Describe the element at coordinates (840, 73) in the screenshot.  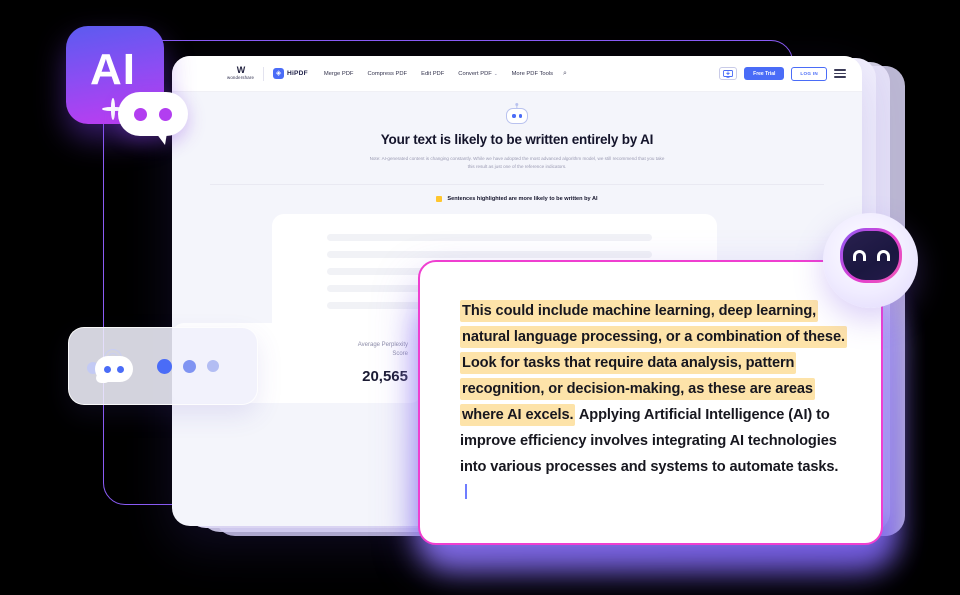
I see `hamburger-menu-icon` at that location.